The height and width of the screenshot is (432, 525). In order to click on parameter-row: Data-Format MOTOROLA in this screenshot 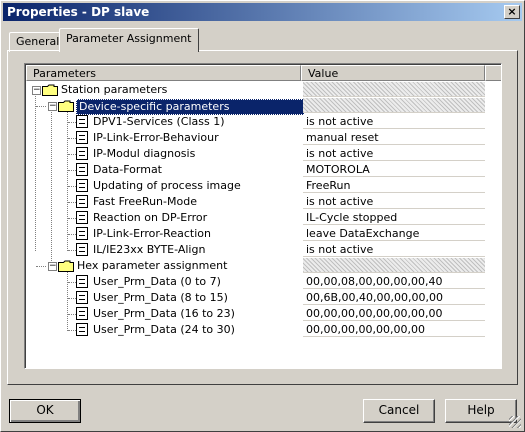, I will do `click(256, 170)`.